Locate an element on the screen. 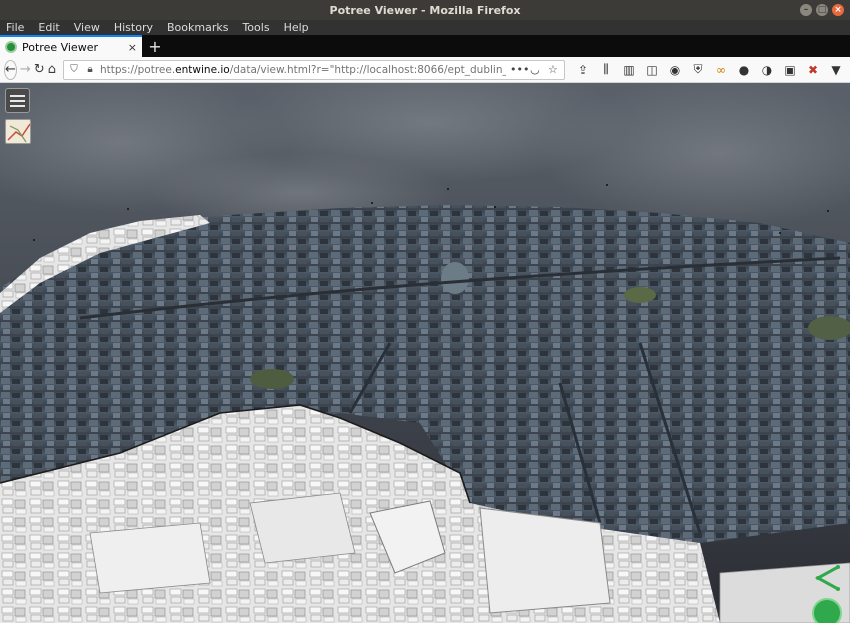 Image resolution: width=850 pixels, height=623 pixels. glasses-icon: ∞ is located at coordinates (721, 70).